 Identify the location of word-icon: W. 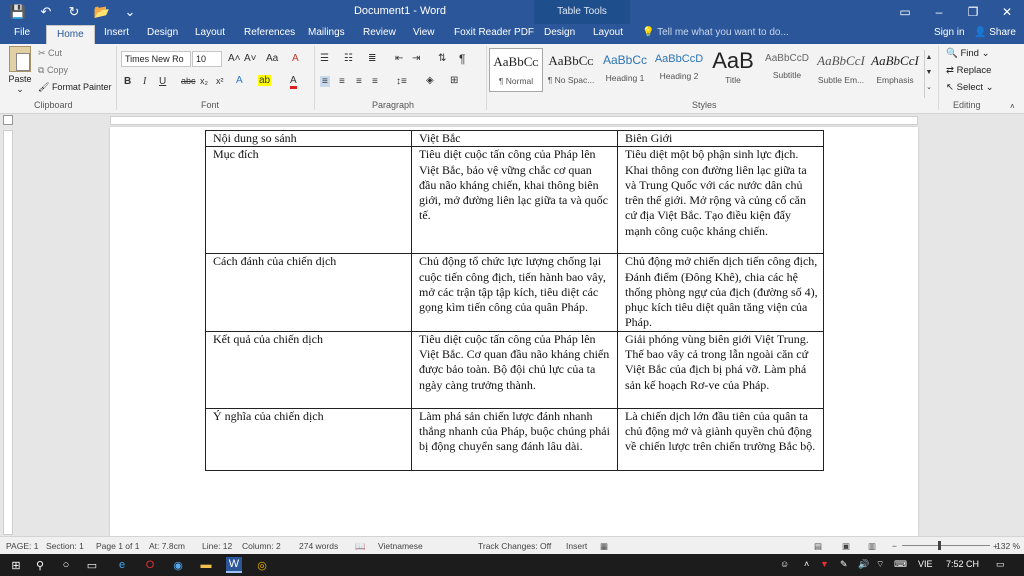
(234, 565).